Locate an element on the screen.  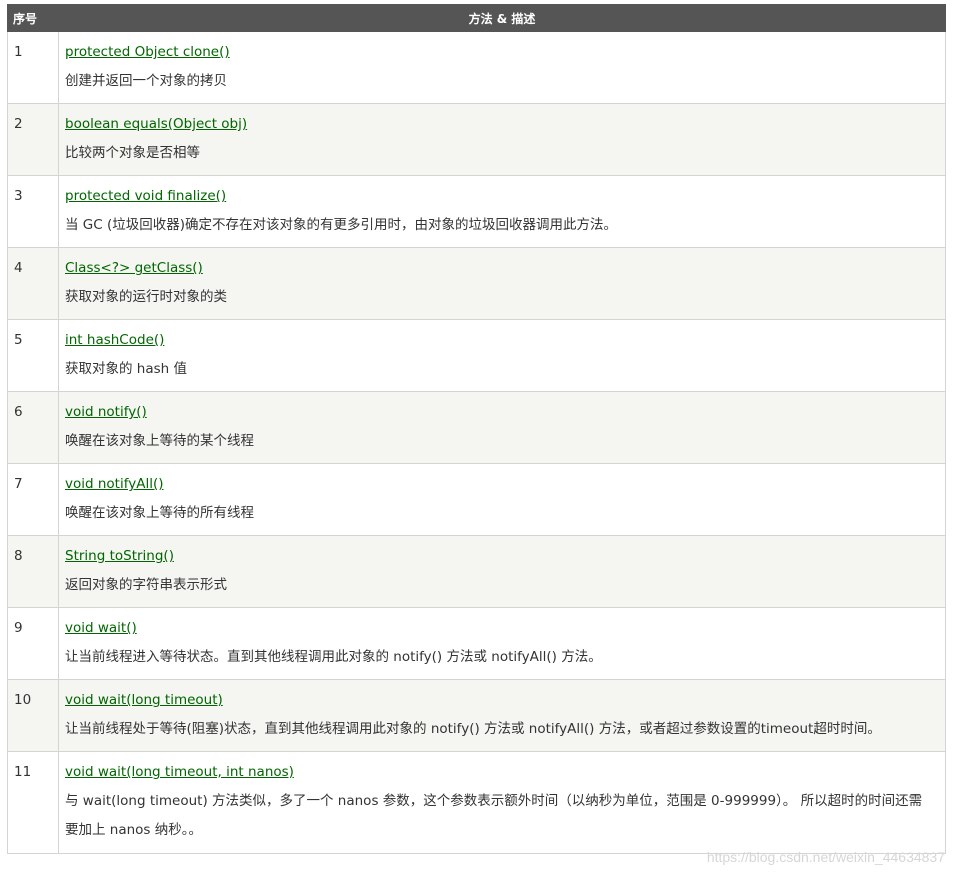
row-number: 10 is located at coordinates (33, 715).